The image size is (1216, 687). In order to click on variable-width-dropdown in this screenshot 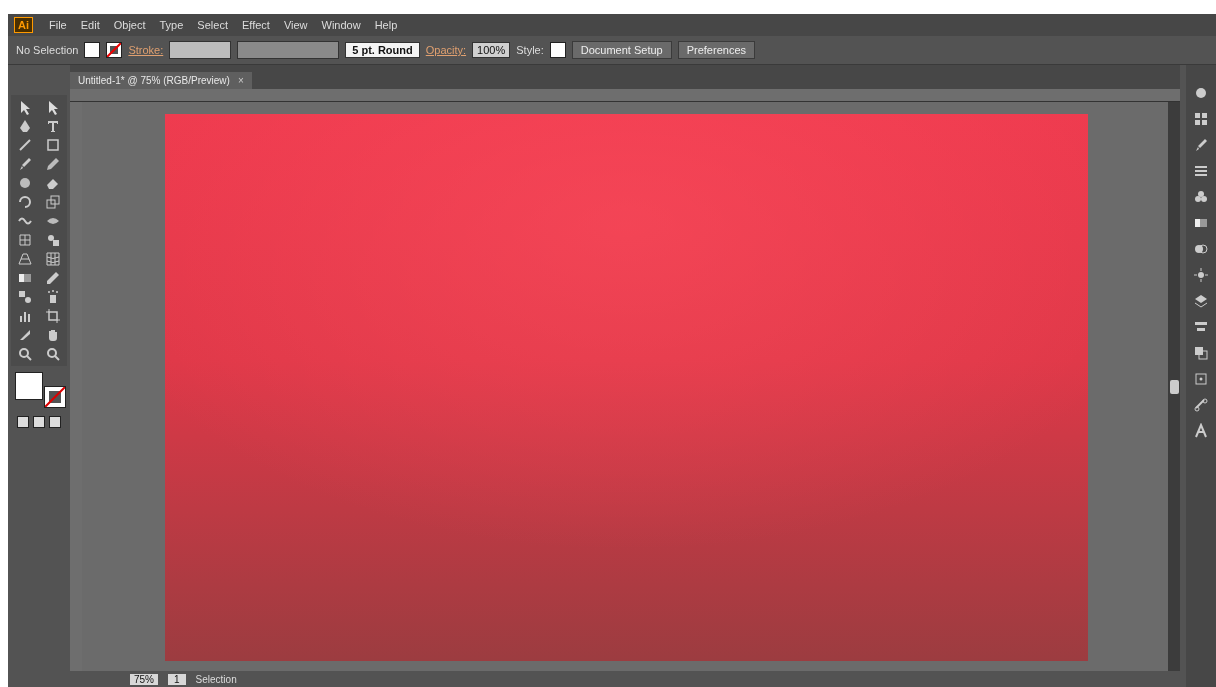, I will do `click(288, 50)`.